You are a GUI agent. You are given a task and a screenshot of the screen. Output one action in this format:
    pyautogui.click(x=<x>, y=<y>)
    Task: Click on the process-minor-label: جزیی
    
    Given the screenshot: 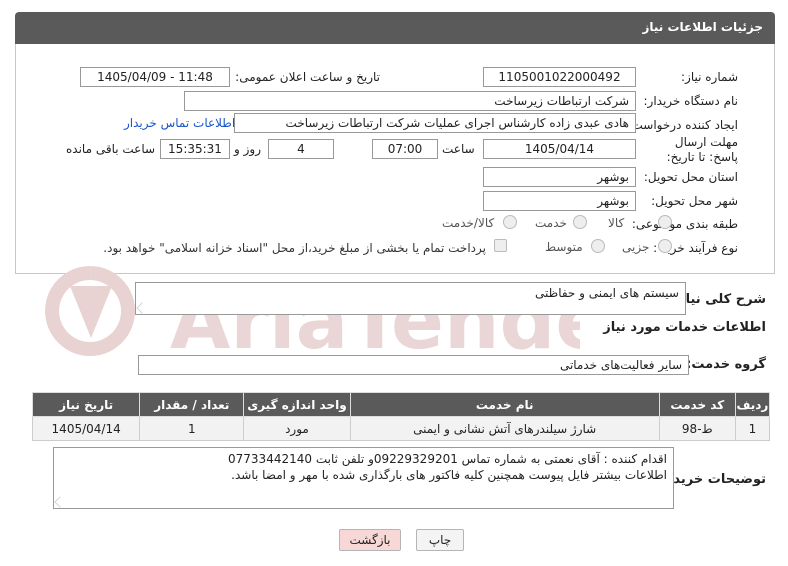 What is the action you would take?
    pyautogui.click(x=636, y=247)
    